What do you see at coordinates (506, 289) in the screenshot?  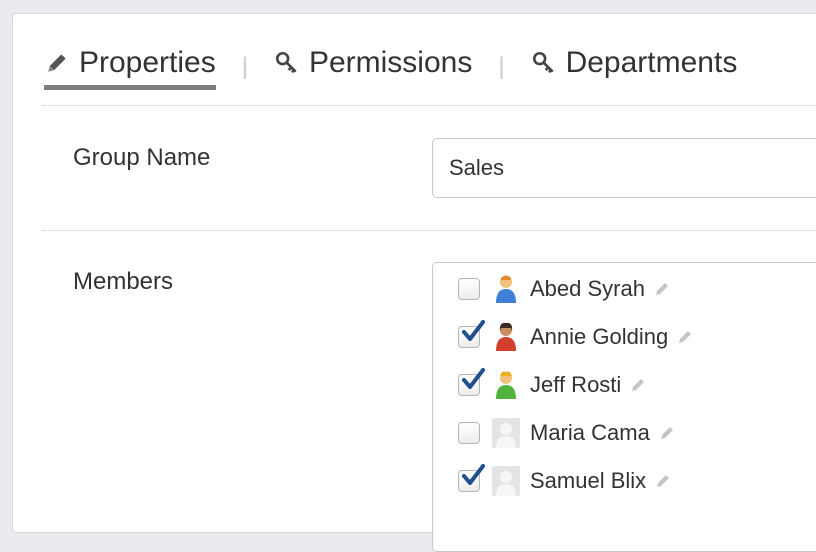 I see `blue-person-avatar` at bounding box center [506, 289].